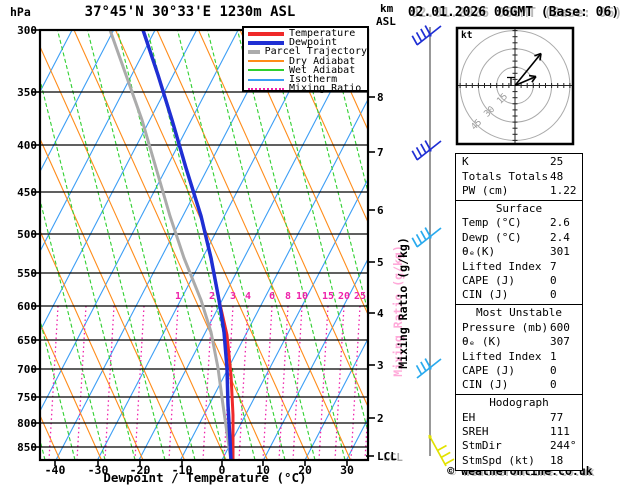 The image size is (629, 486). I want to click on table-row: Totals Totals48., so click(519, 177).